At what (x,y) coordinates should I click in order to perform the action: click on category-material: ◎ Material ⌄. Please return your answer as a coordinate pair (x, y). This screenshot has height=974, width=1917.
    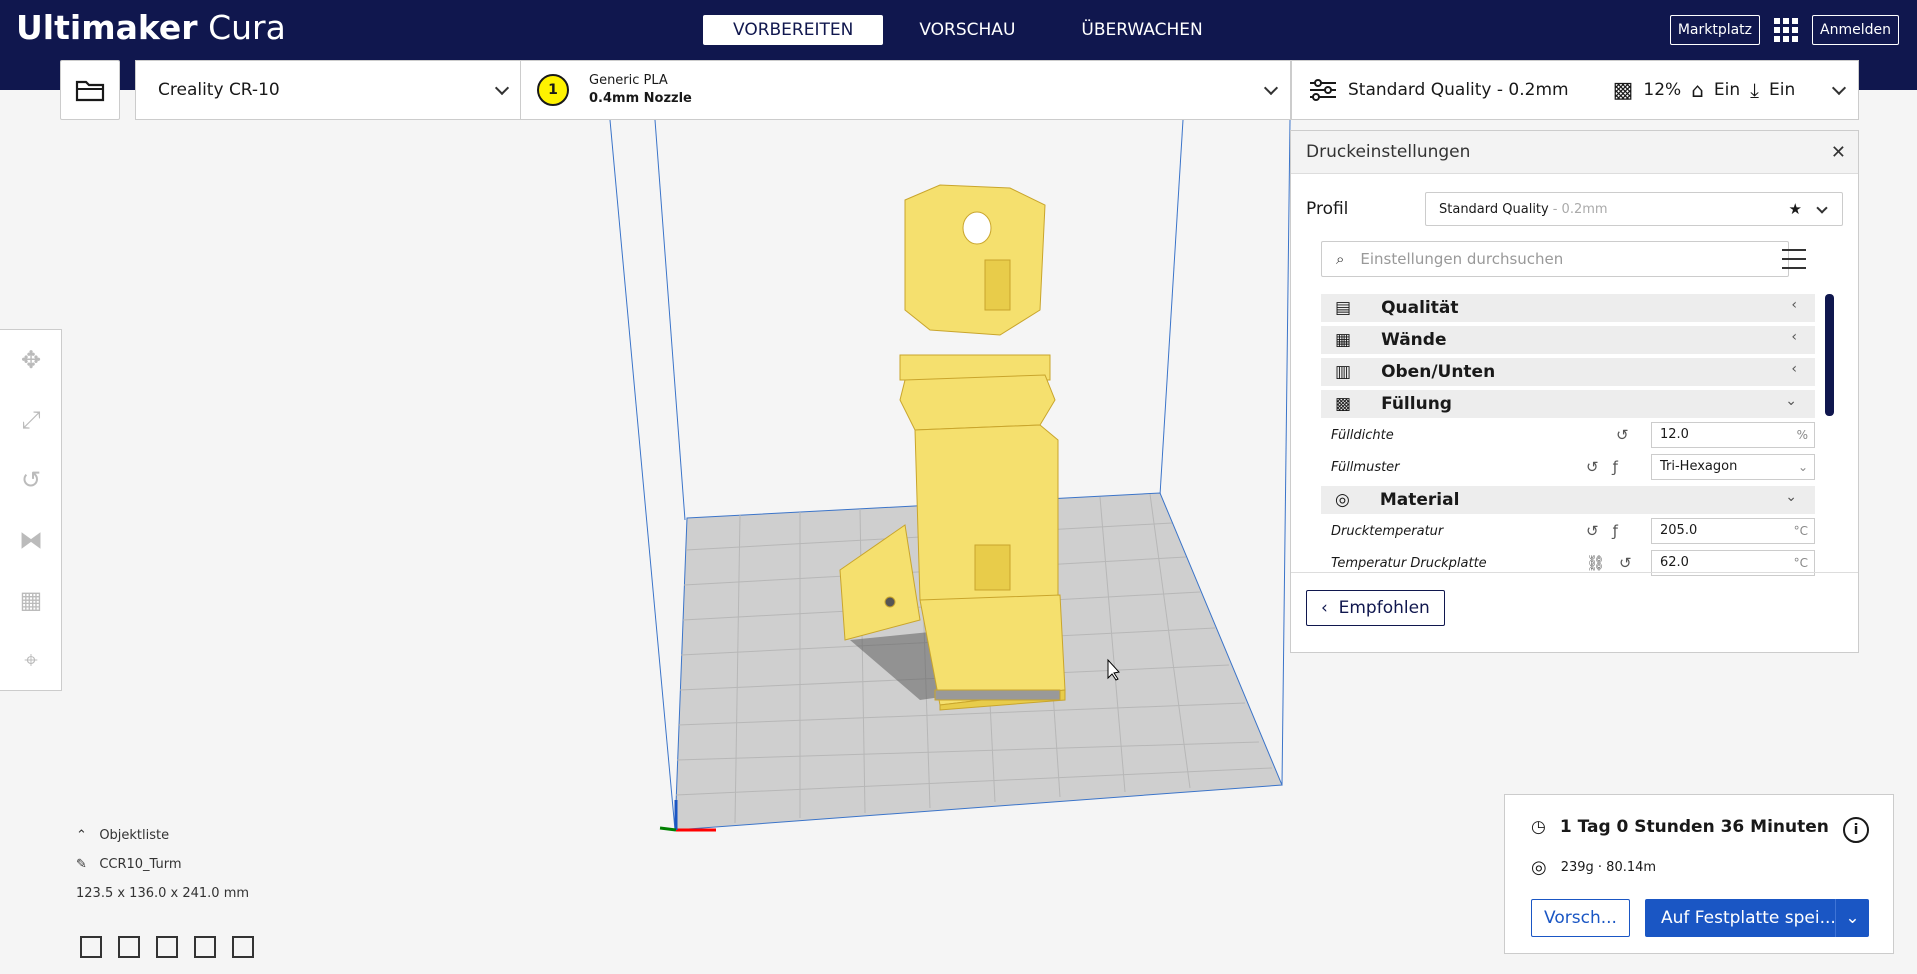
    Looking at the image, I should click on (1568, 500).